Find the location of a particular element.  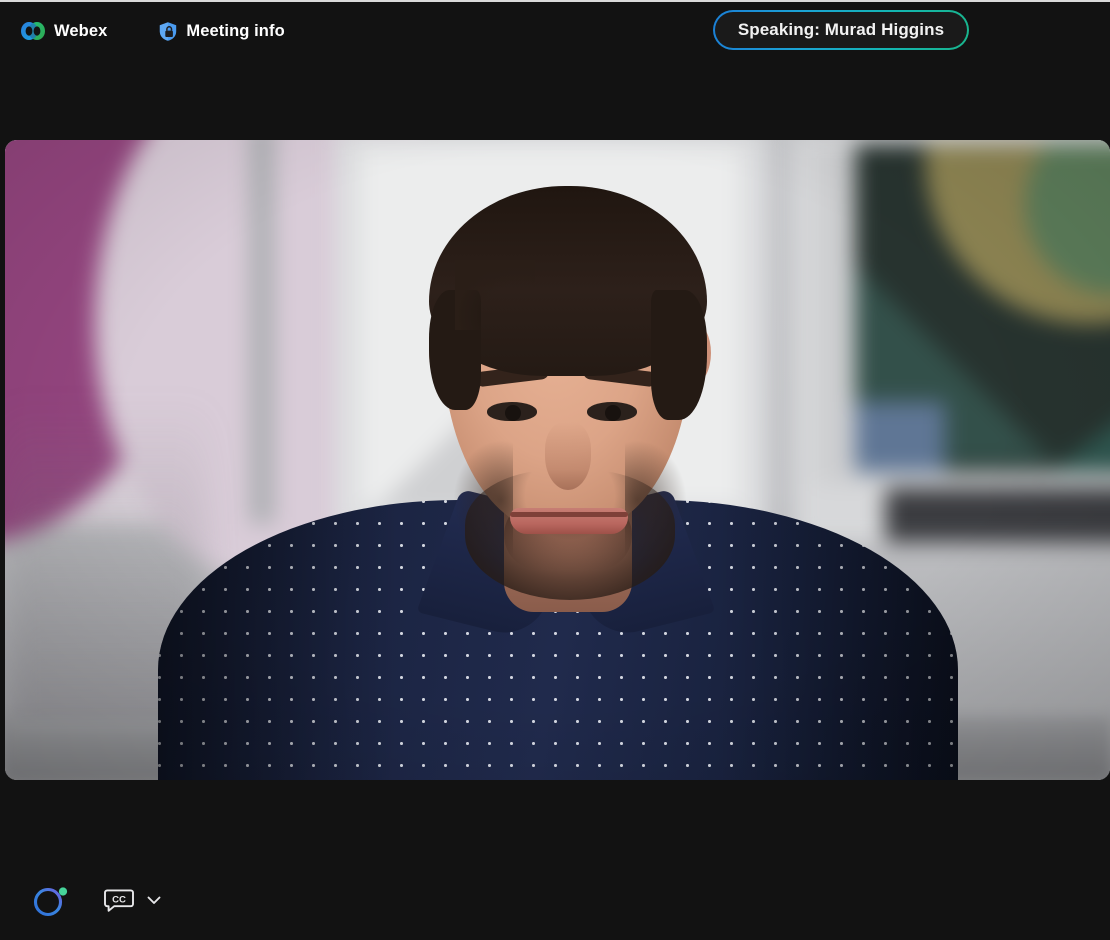

active-speaker-badge: Speaking: Murad Higgins is located at coordinates (841, 30).